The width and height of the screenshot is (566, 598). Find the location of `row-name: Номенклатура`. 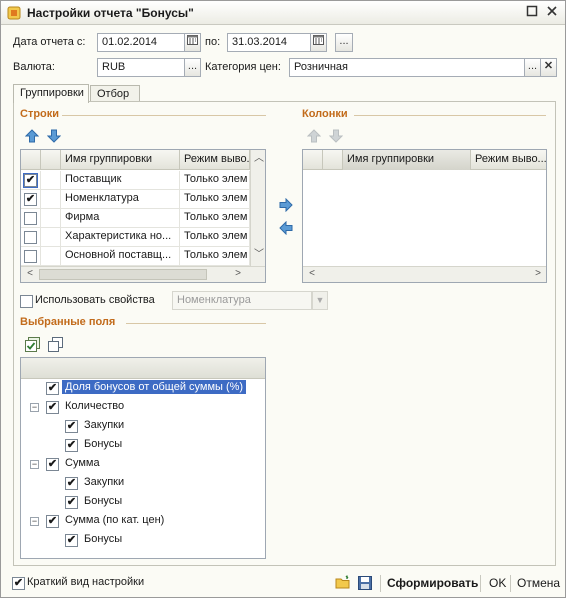

row-name: Номенклатура is located at coordinates (120, 199).